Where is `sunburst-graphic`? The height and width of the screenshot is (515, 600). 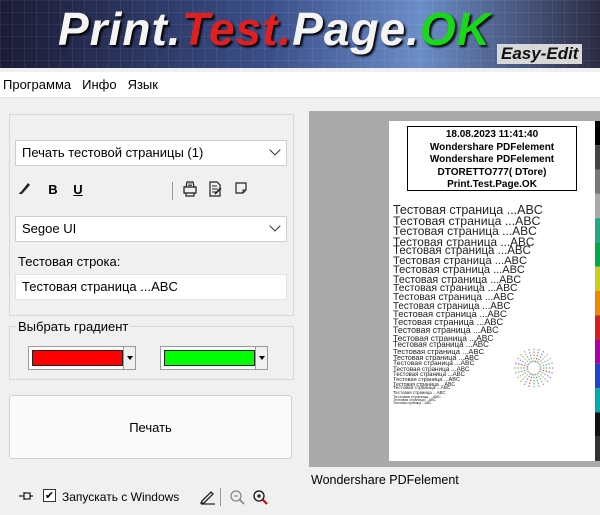
sunburst-graphic is located at coordinates (534, 368).